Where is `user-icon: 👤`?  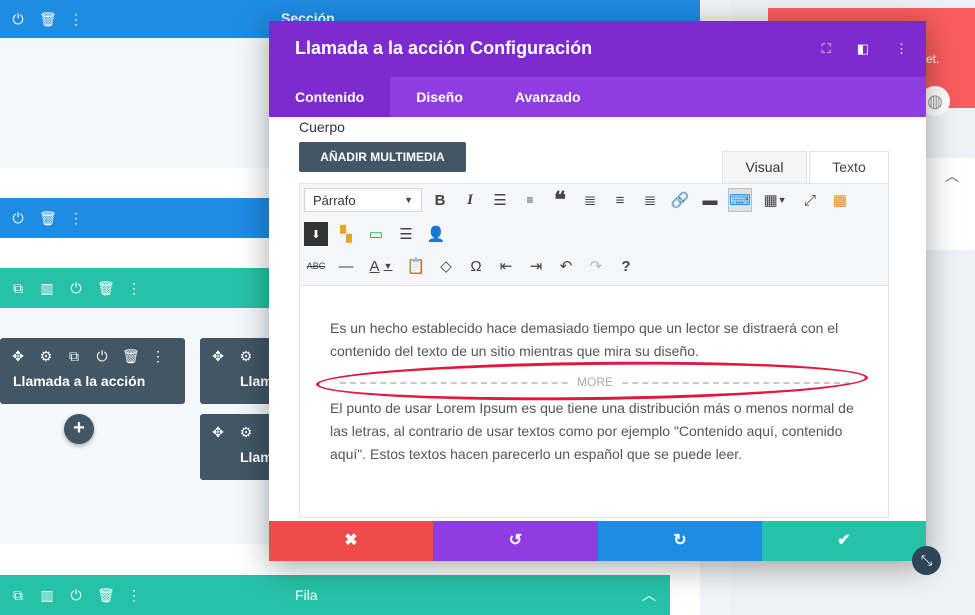 user-icon: 👤 is located at coordinates (436, 234).